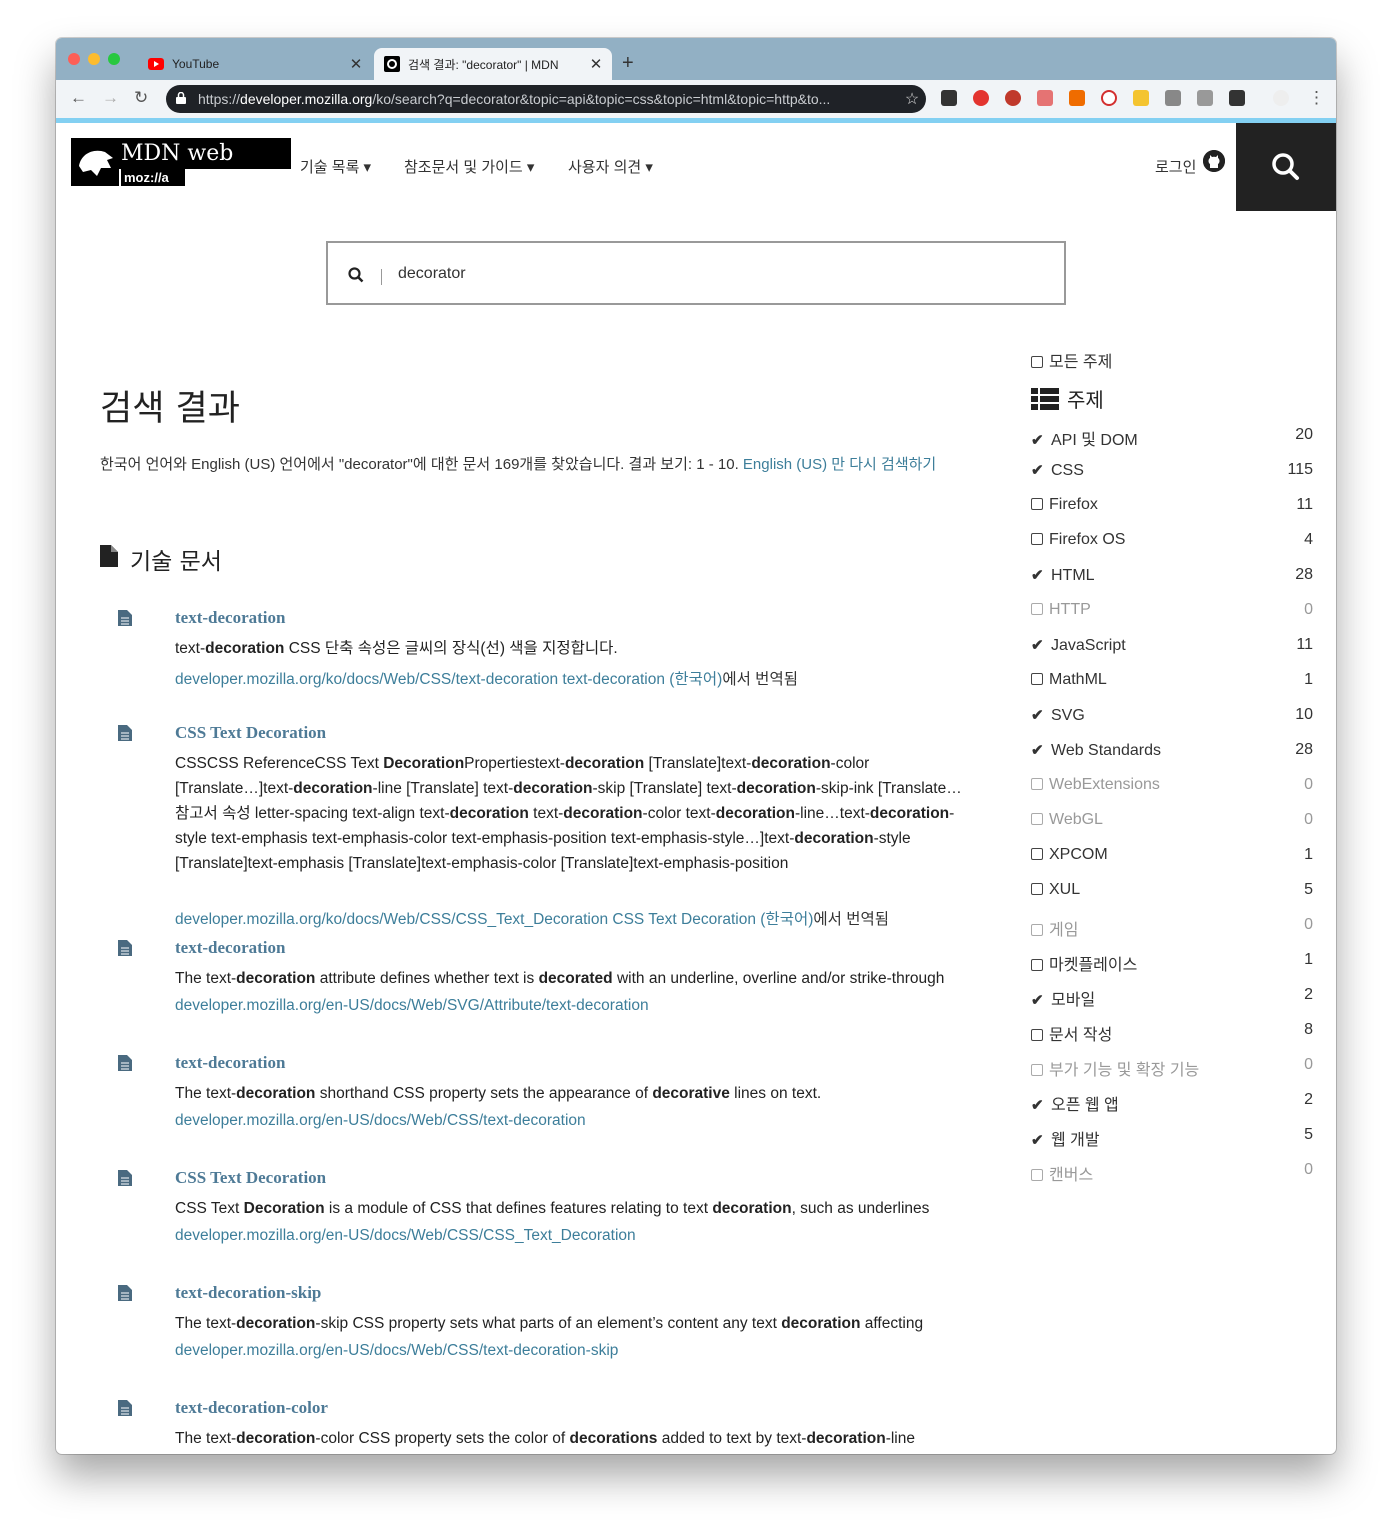 This screenshot has width=1392, height=1529. What do you see at coordinates (610, 166) in the screenshot?
I see `menu-feedback: 사용자 의견 ▾` at bounding box center [610, 166].